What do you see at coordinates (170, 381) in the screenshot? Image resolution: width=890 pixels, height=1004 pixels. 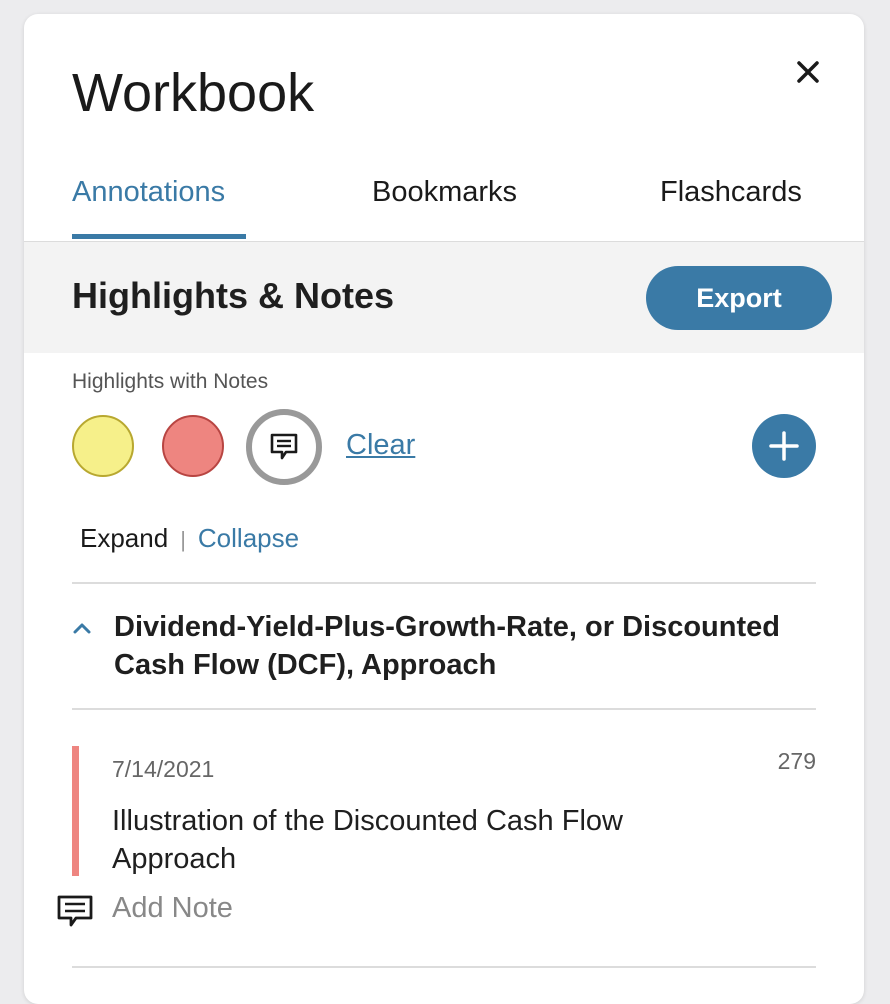 I see `filter-label: Highlights with Notes` at bounding box center [170, 381].